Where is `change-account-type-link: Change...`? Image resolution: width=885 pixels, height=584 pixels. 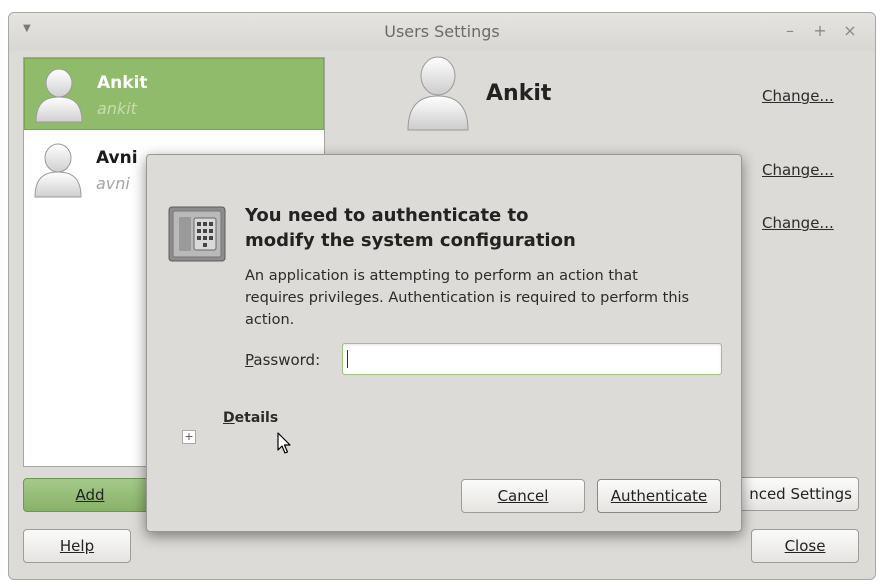 change-account-type-link: Change... is located at coordinates (798, 170).